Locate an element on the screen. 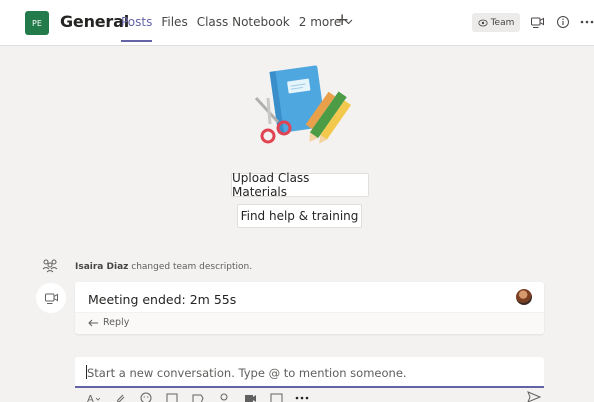  meeting-icon-avatar is located at coordinates (51, 298).